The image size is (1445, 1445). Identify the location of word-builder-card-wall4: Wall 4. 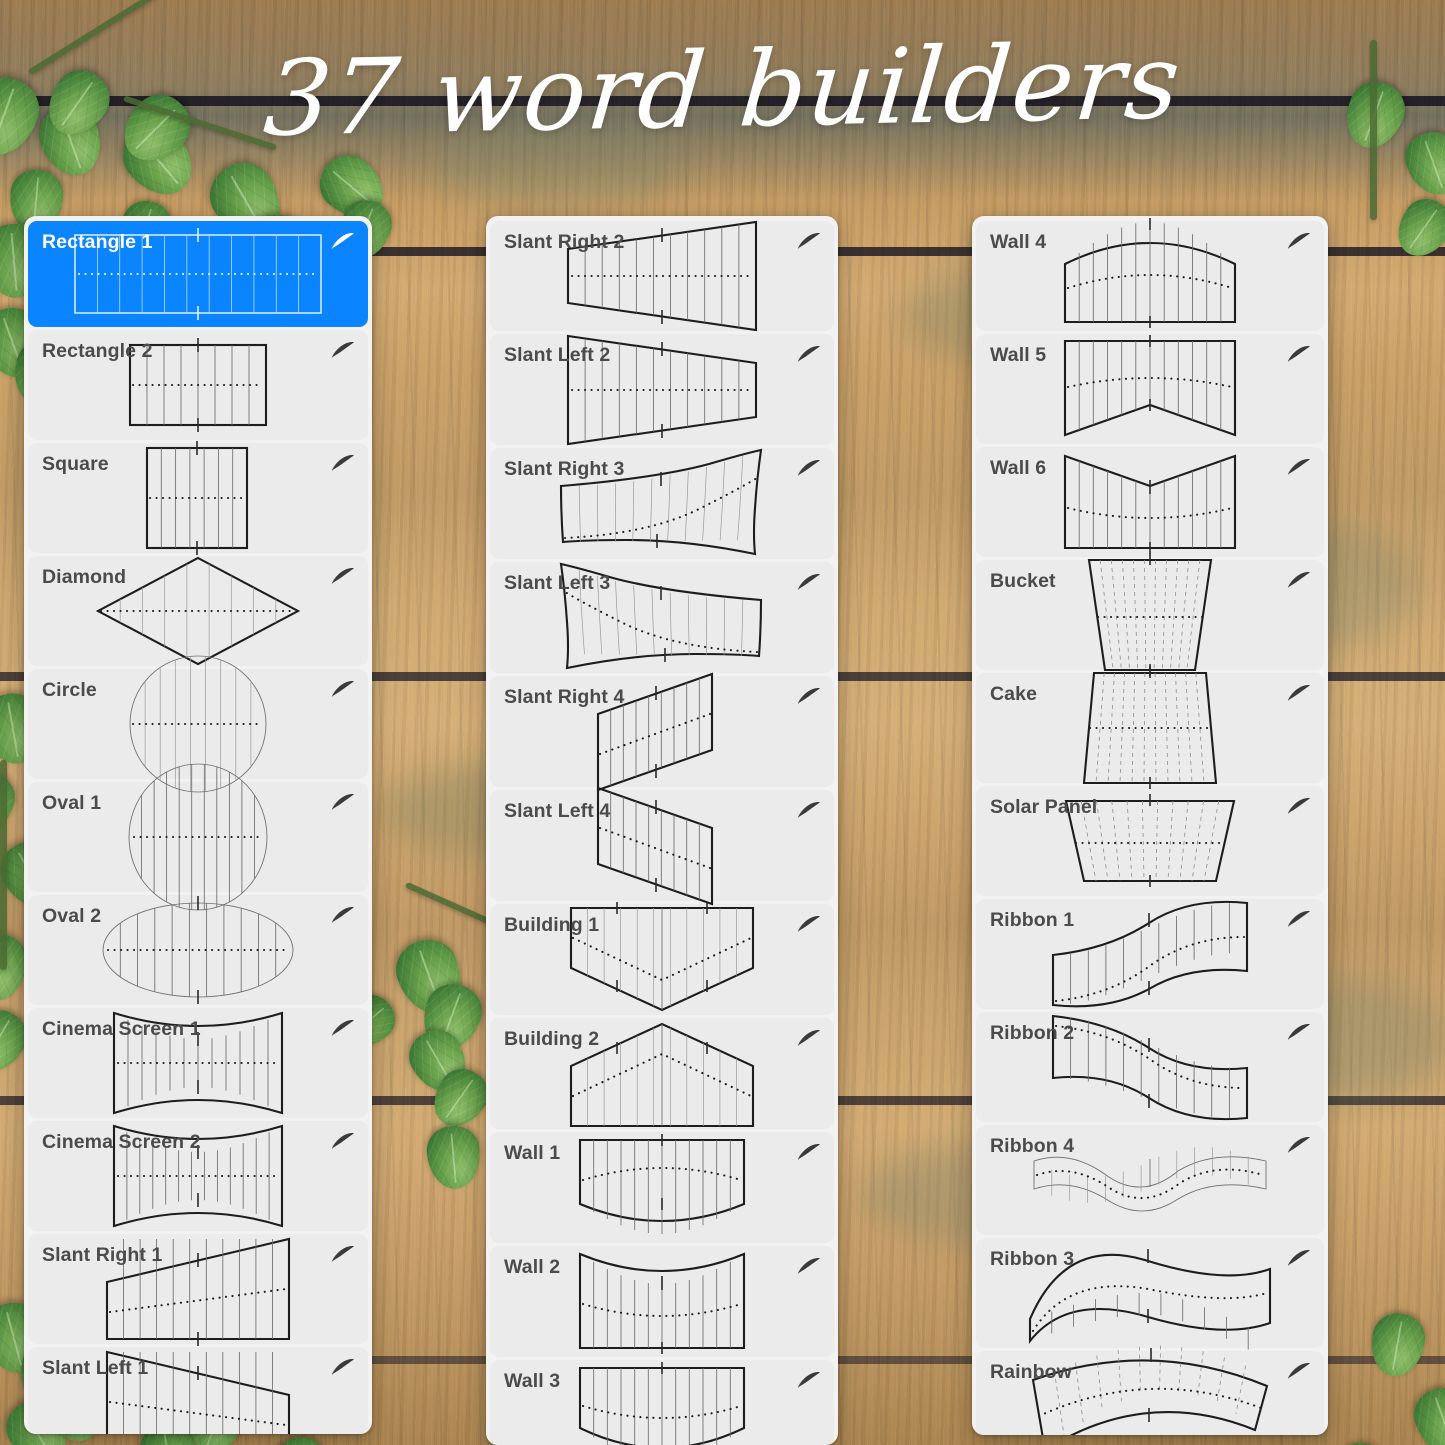
(1150, 274).